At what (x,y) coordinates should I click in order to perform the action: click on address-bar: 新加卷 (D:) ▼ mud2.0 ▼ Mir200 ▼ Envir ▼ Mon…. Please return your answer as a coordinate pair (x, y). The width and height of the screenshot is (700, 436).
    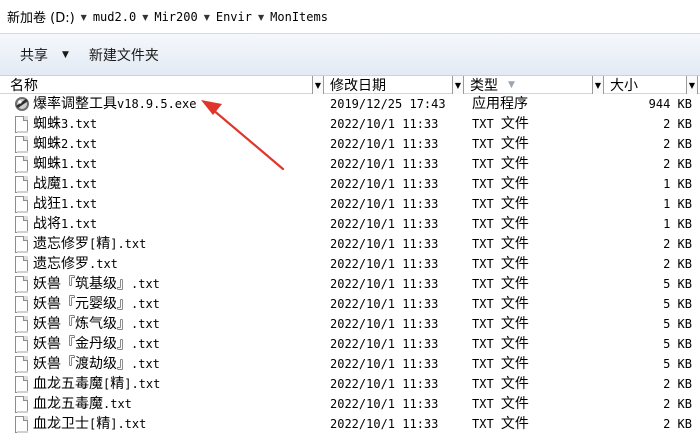
    Looking at the image, I should click on (350, 17).